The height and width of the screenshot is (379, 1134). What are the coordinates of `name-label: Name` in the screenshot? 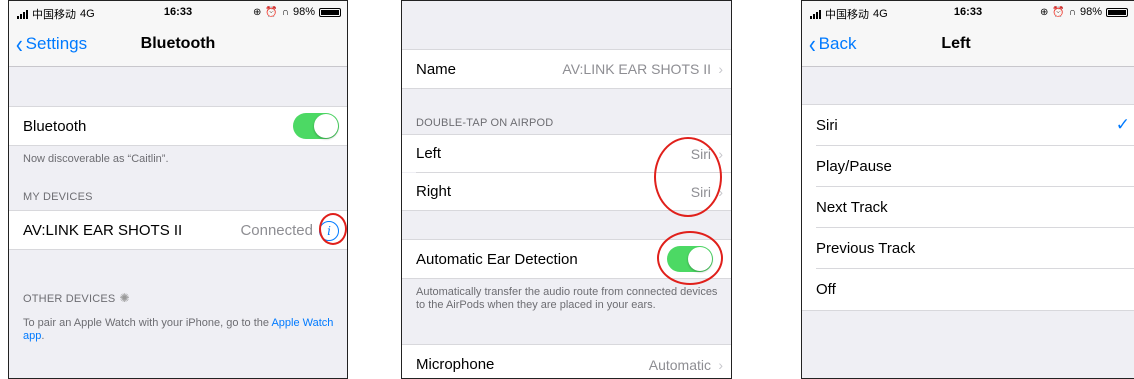 It's located at (436, 69).